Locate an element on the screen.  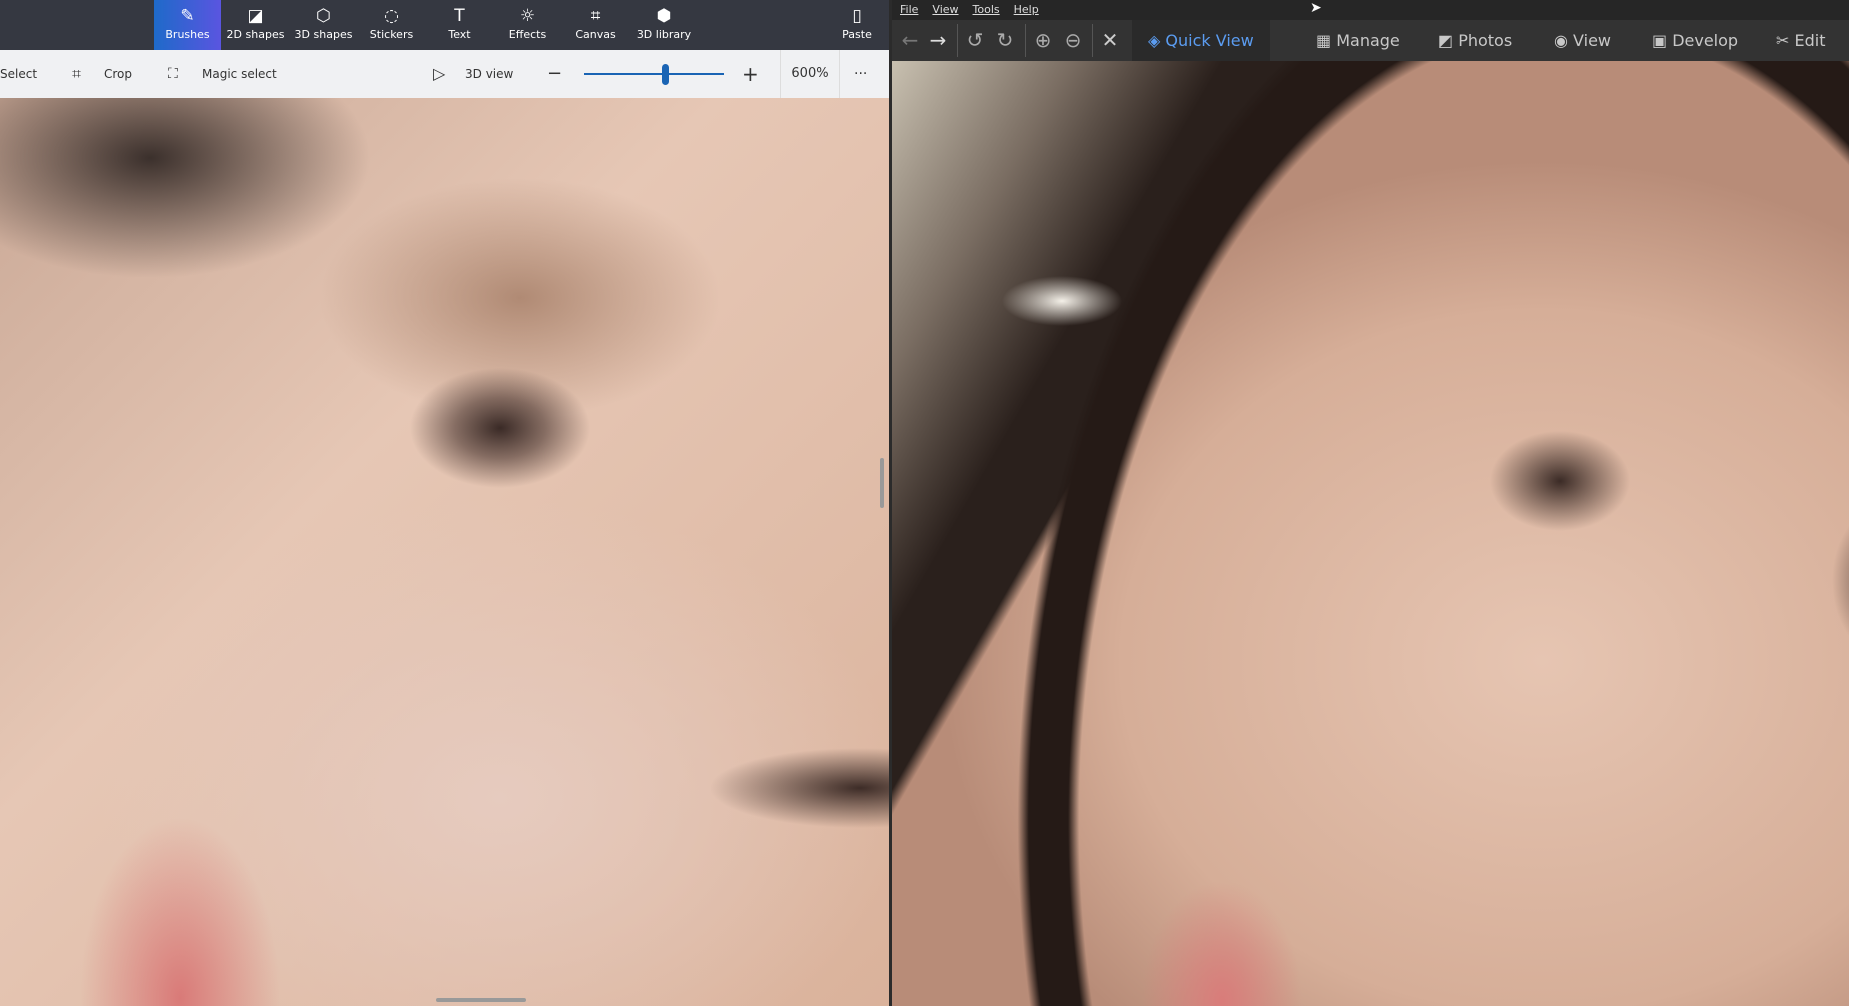
brush-icon: ✎ is located at coordinates (187, 16).